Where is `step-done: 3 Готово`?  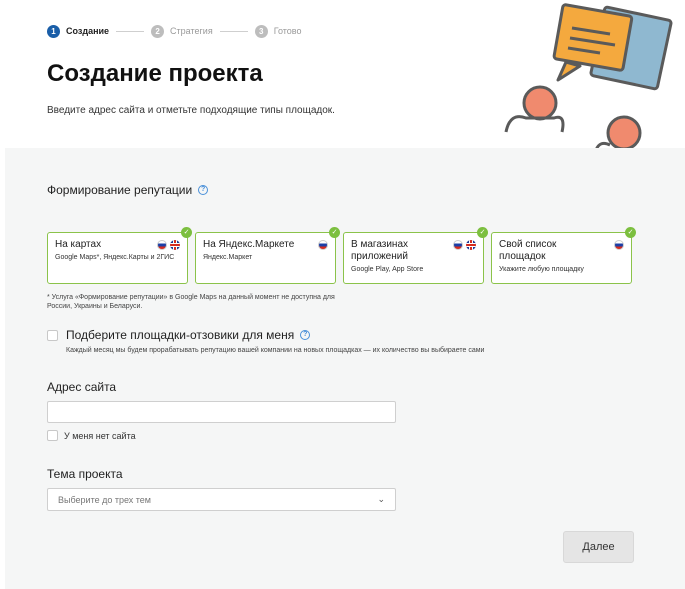
step-done: 3 Готово is located at coordinates (278, 31).